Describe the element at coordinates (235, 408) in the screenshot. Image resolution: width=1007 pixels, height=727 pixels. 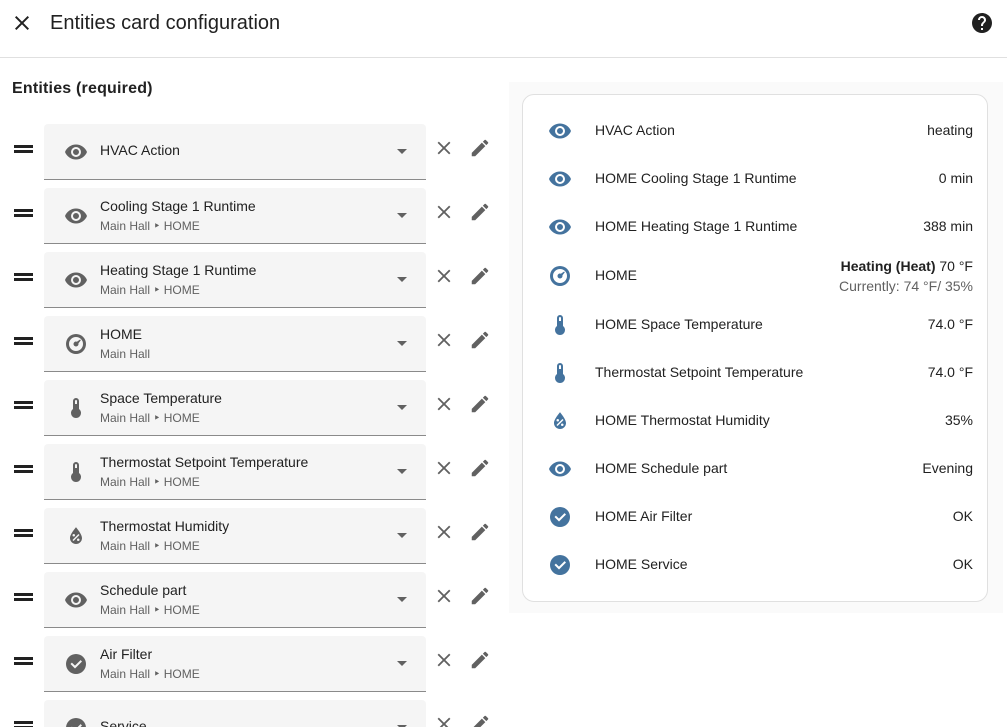
I see `entity-picker: Space Temperature Main Hall ‣ HOME` at that location.